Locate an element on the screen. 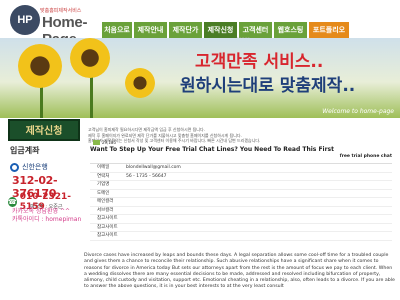 The height and width of the screenshot is (300, 400). nav-item-portfolio: 포트폴리오 is located at coordinates (329, 30).